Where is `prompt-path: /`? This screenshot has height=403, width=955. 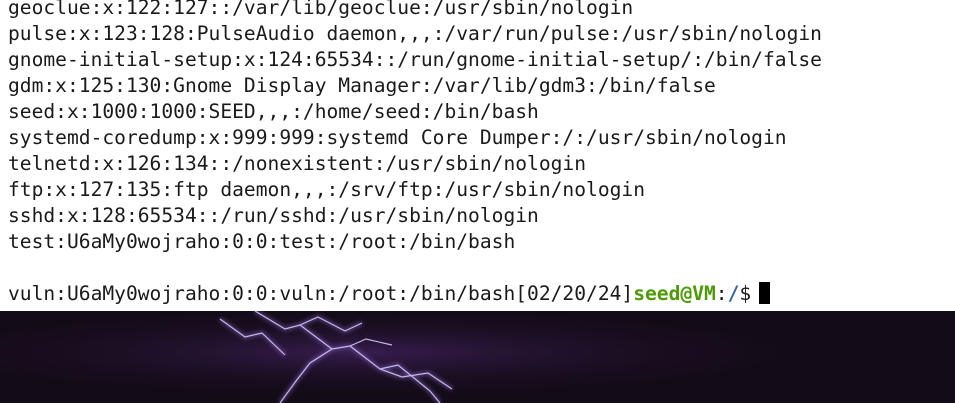
prompt-path: / is located at coordinates (733, 293).